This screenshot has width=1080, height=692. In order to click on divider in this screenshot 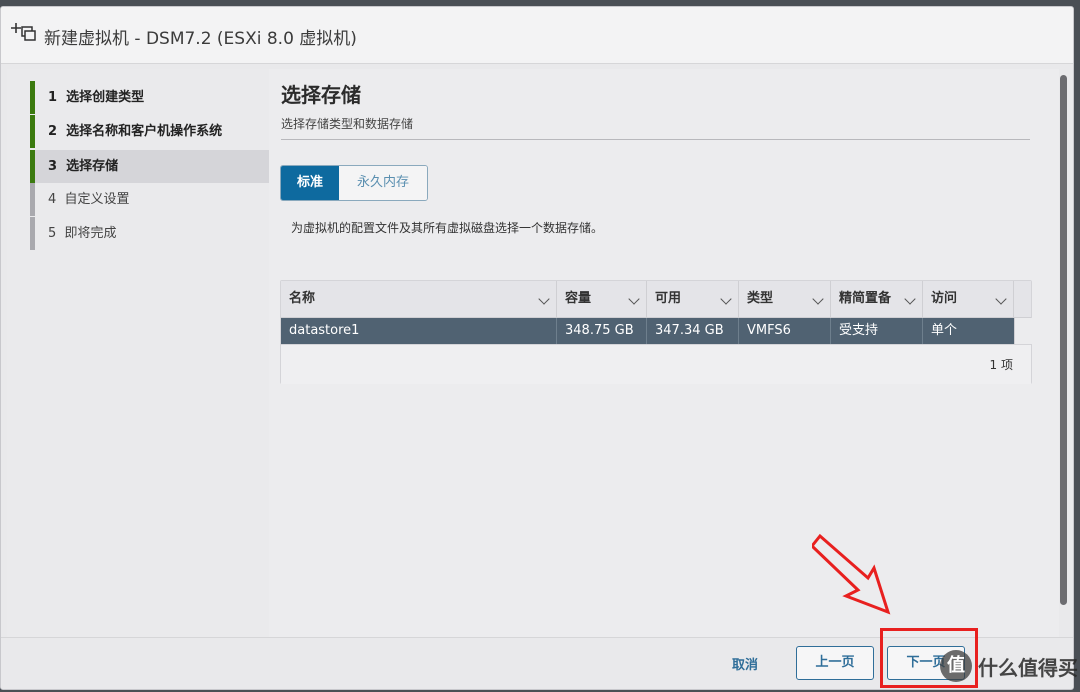, I will do `click(655, 139)`.